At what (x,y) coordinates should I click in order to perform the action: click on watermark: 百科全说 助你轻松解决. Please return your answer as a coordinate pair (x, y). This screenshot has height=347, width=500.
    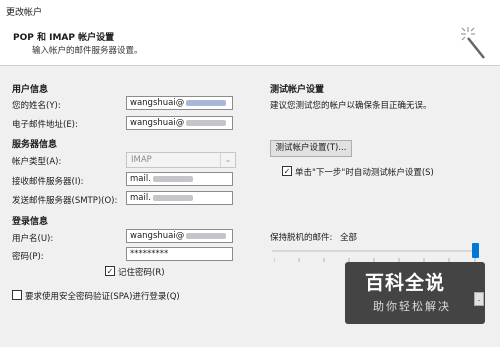
    Looking at the image, I should click on (415, 293).